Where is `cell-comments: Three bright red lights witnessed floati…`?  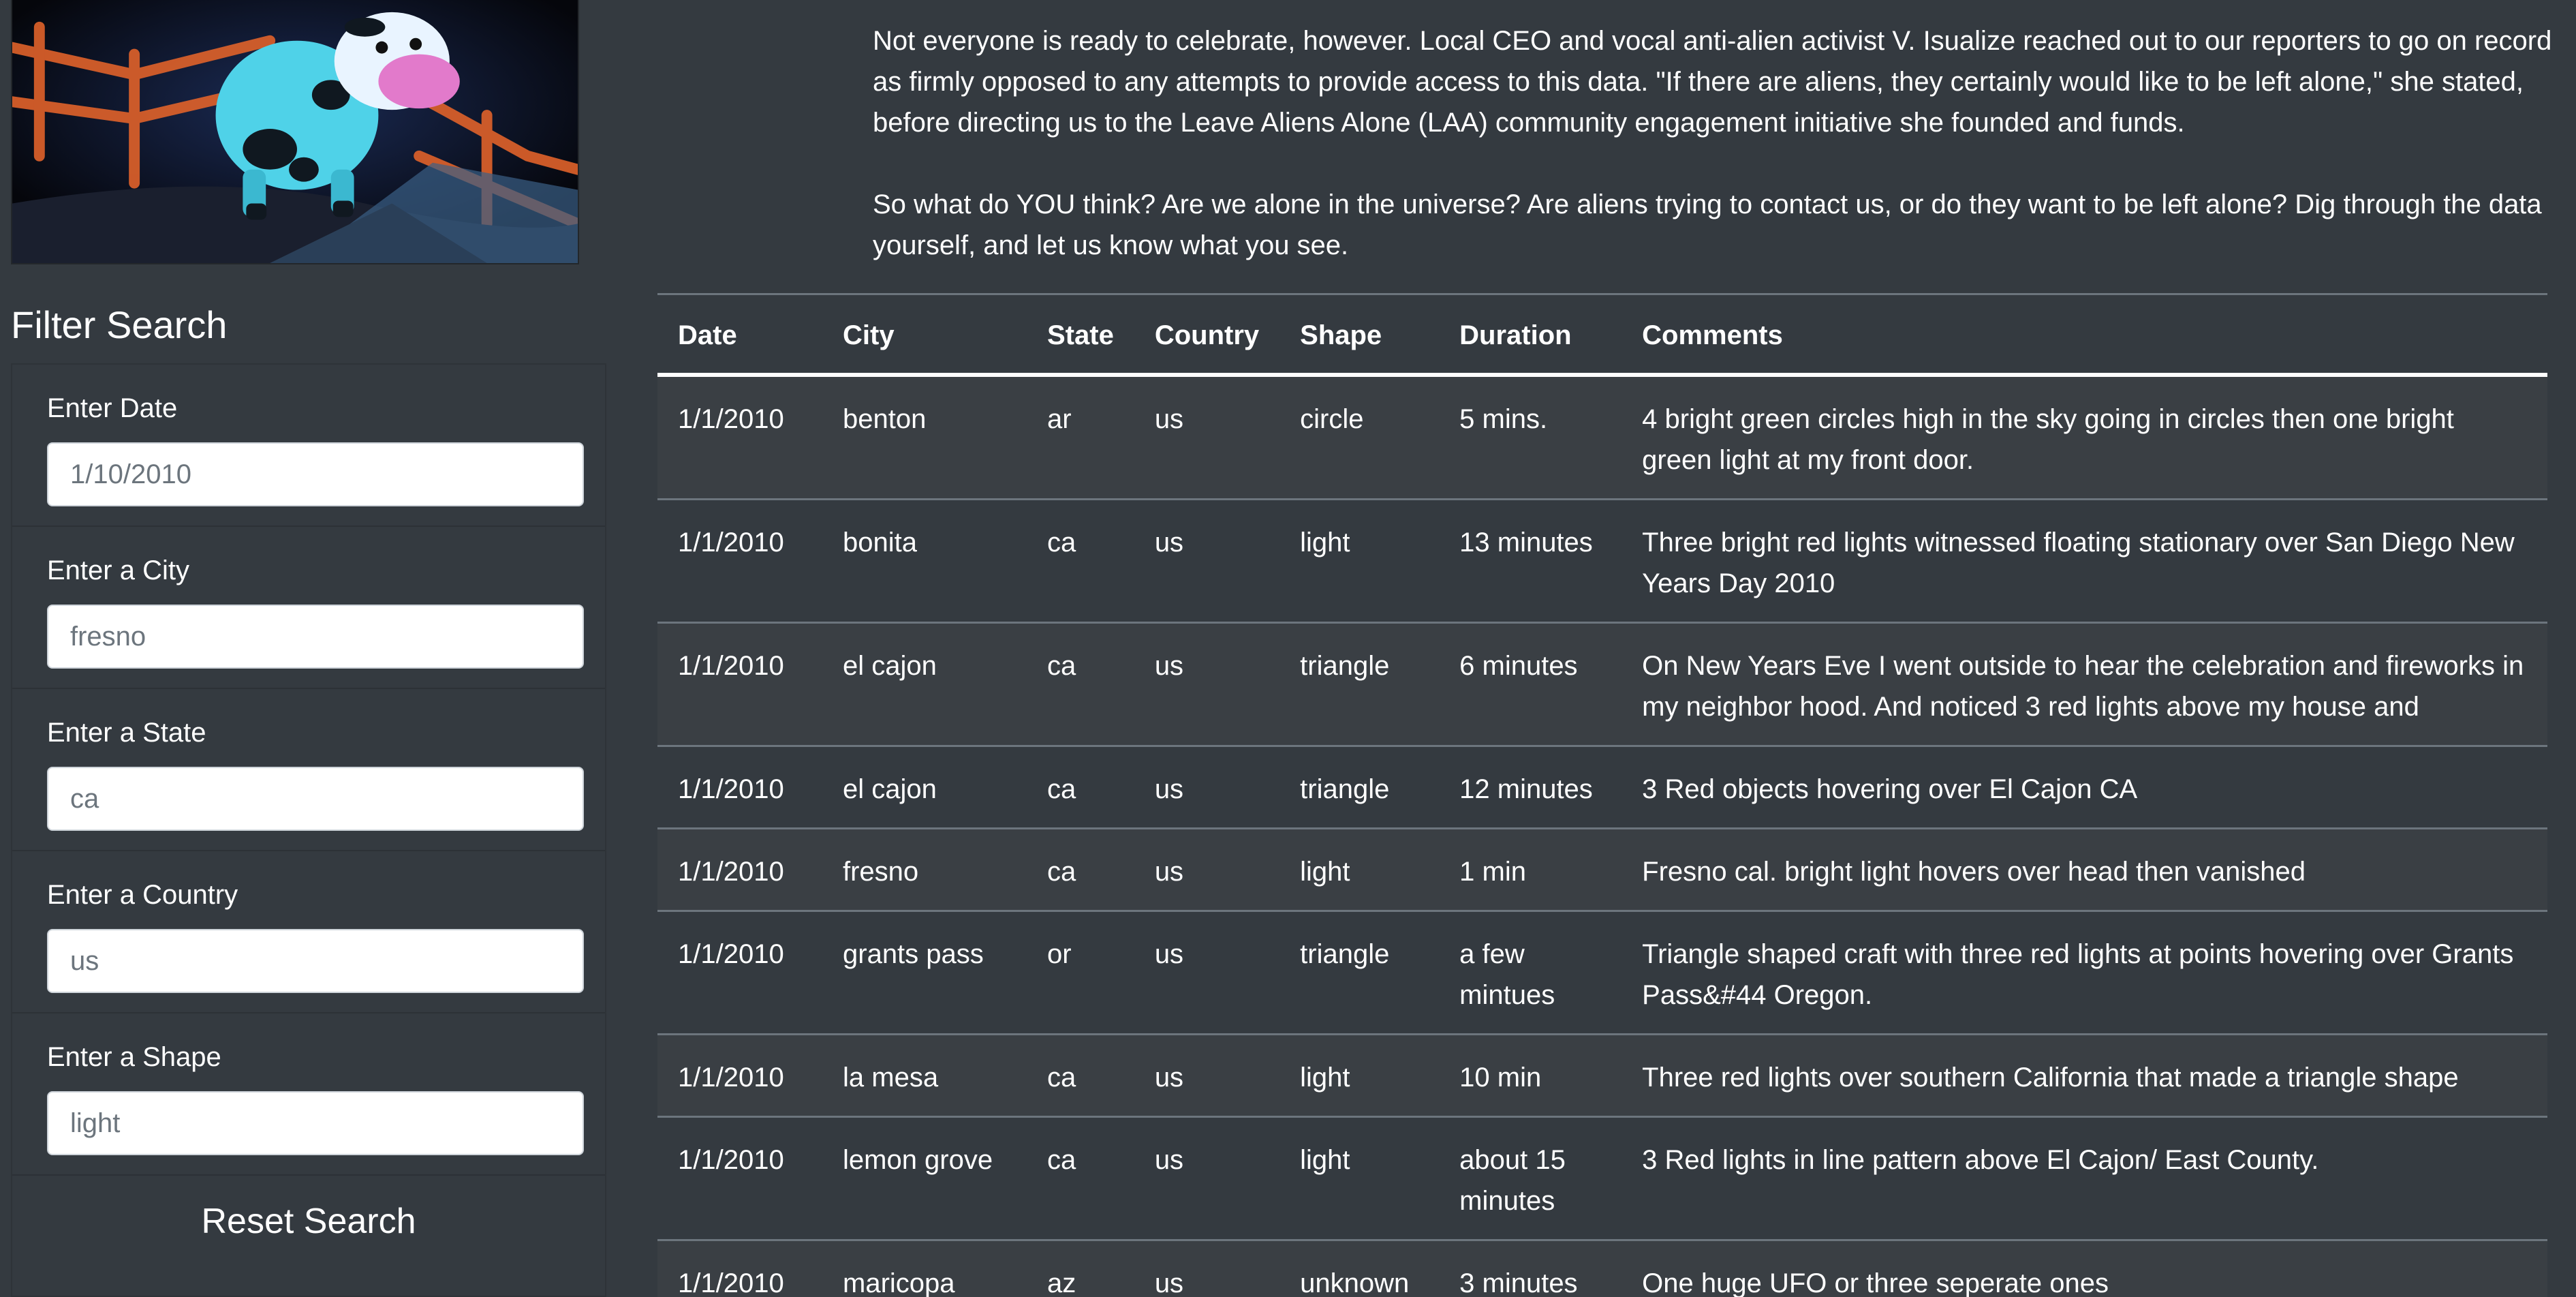 cell-comments: Three bright red lights witnessed floati… is located at coordinates (2084, 561).